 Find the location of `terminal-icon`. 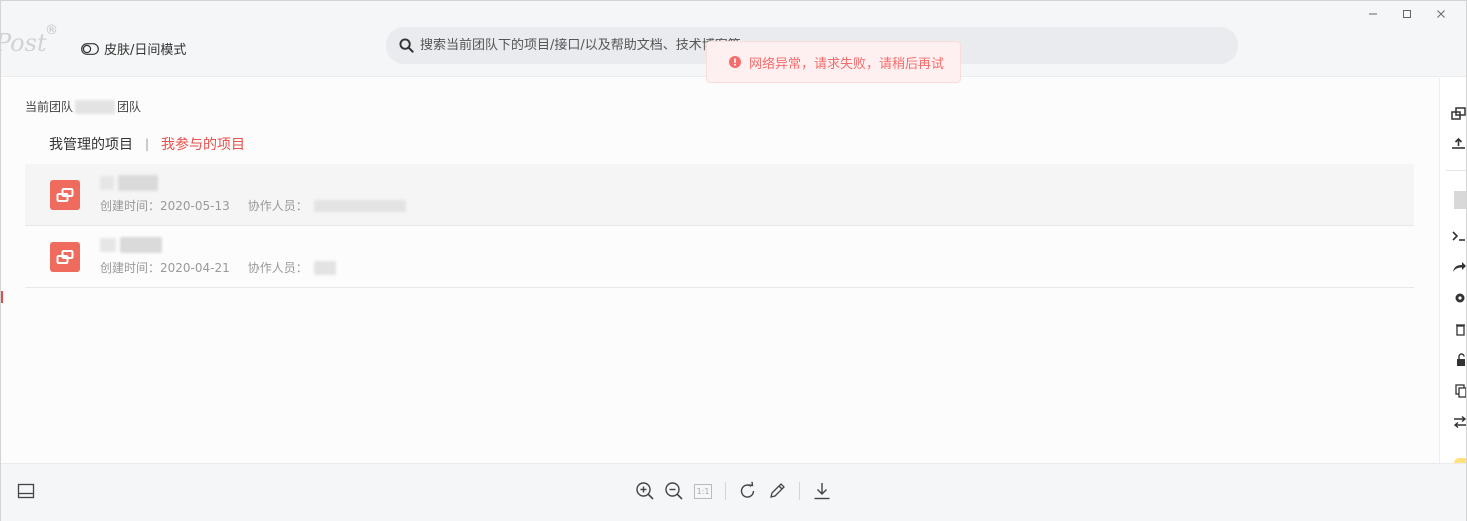

terminal-icon is located at coordinates (1458, 236).